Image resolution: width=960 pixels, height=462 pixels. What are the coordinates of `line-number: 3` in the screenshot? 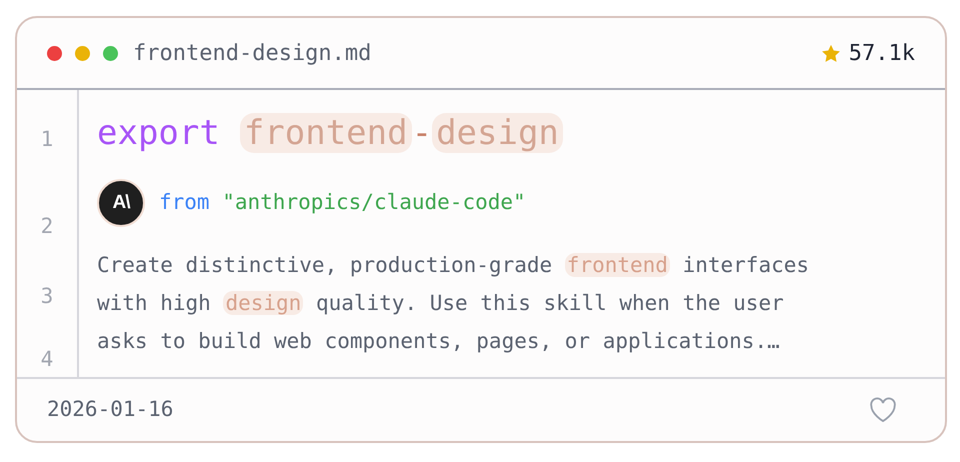 It's located at (47, 296).